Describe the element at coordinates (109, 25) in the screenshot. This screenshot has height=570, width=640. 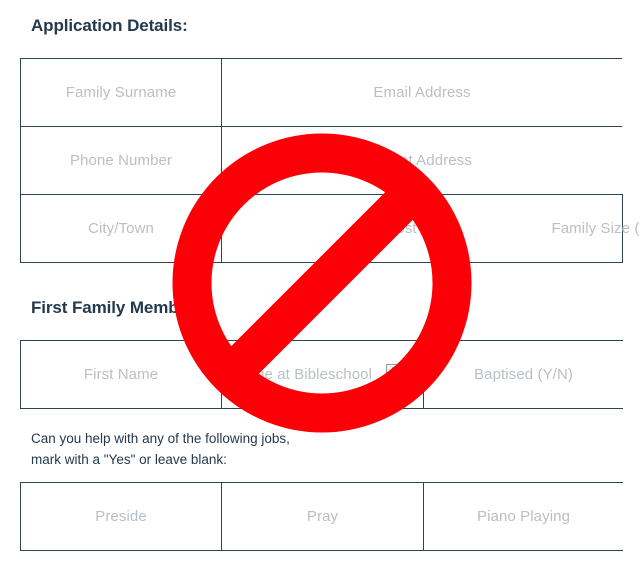
I see `page-title-application-details: Application Details:` at that location.